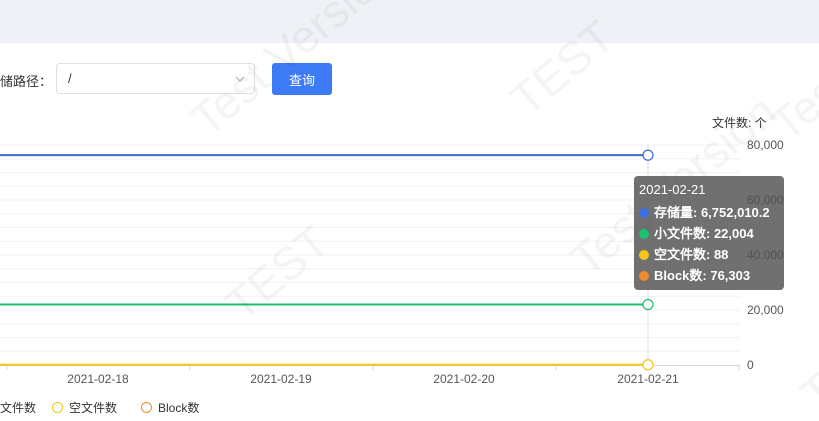  What do you see at coordinates (691, 254) in the screenshot?
I see `tooltip-row-text: 空文件数: 88` at bounding box center [691, 254].